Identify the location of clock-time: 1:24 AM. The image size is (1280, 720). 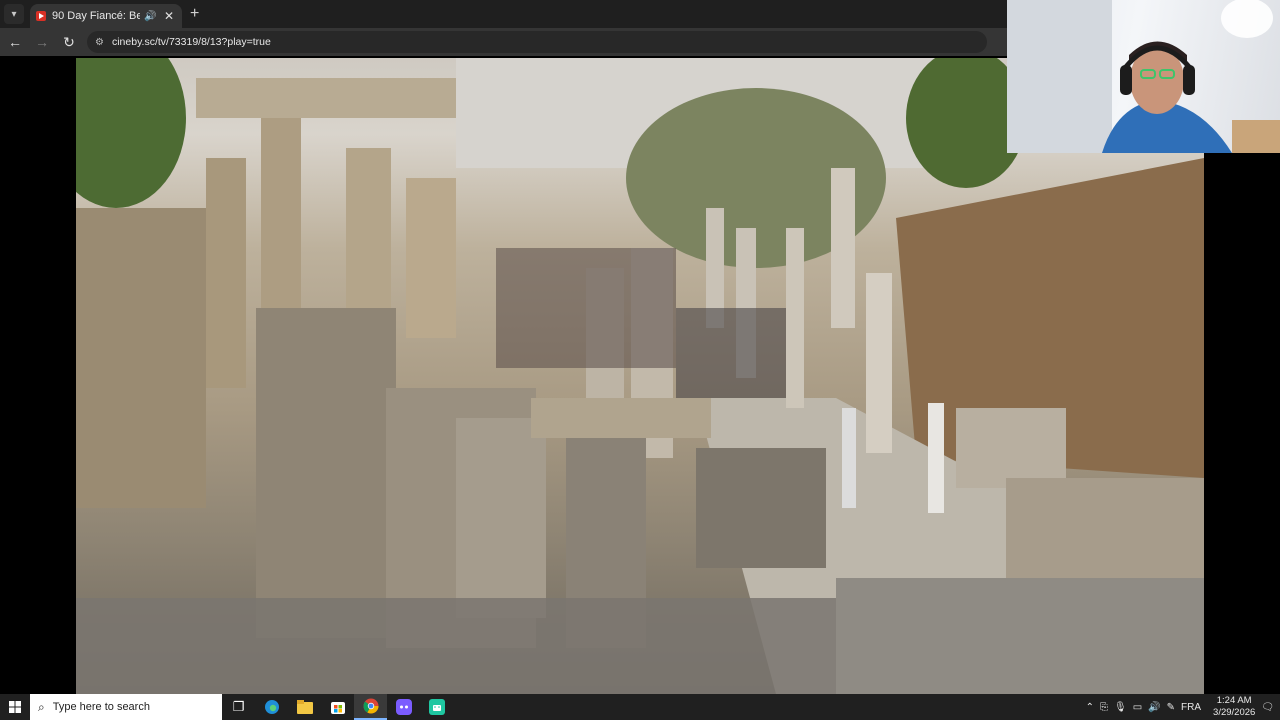
(1234, 700).